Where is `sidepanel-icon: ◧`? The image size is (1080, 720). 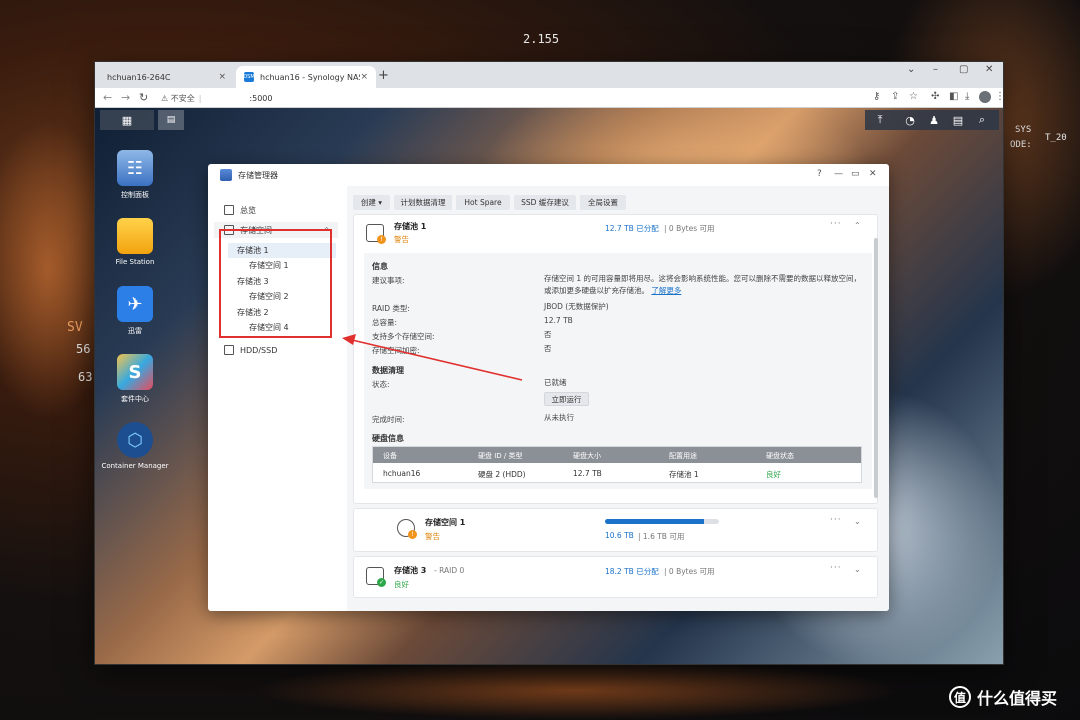 sidepanel-icon: ◧ is located at coordinates (953, 96).